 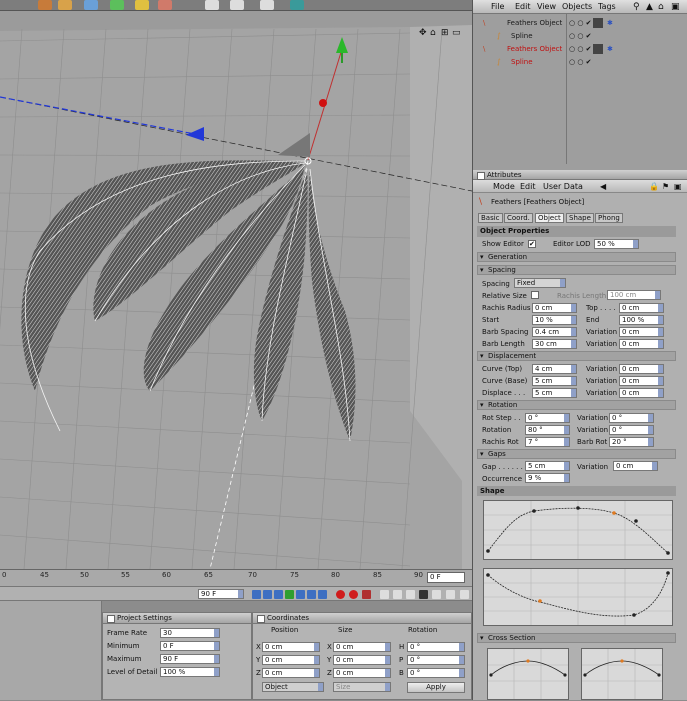 What do you see at coordinates (289, 594) in the screenshot?
I see `play-icon` at bounding box center [289, 594].